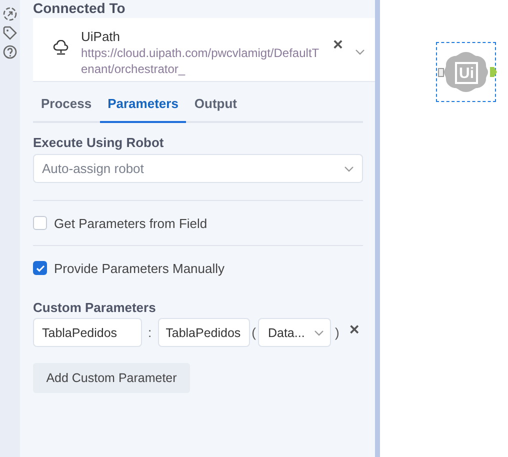 This screenshot has height=457, width=508. I want to click on node-logo: Ui, so click(466, 73).